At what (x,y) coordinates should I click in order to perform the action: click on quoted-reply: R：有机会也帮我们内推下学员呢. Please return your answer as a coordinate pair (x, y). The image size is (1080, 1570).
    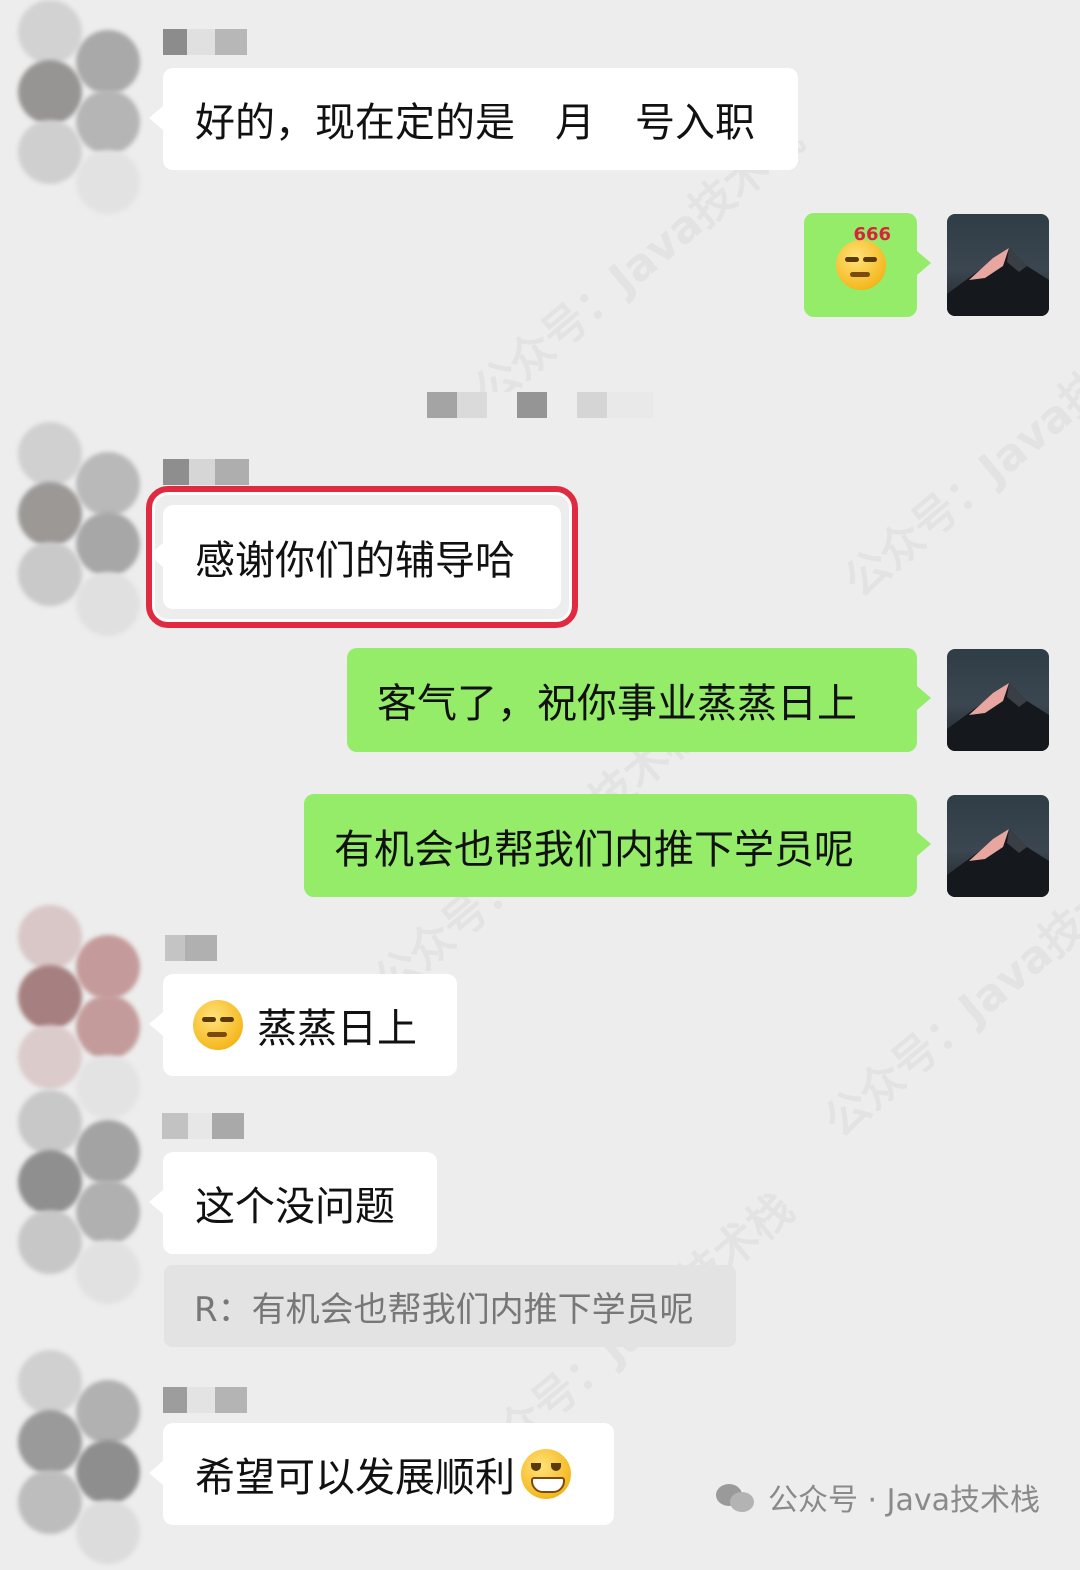
    Looking at the image, I should click on (450, 1306).